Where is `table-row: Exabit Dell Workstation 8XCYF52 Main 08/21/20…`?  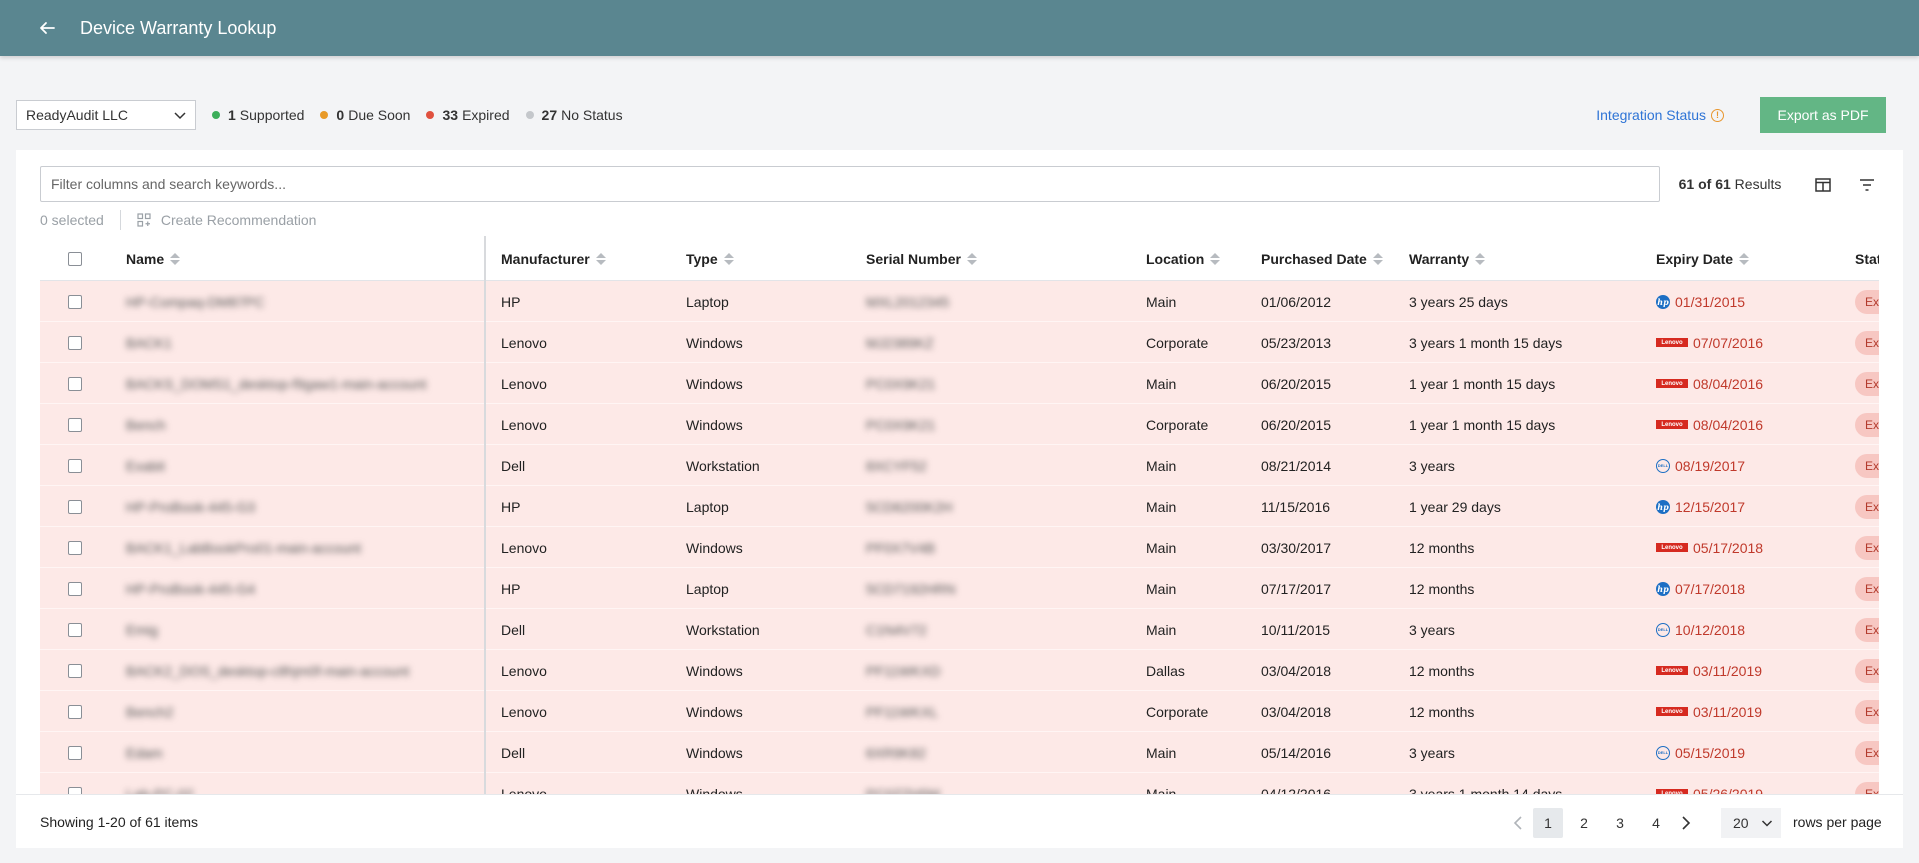 table-row: Exabit Dell Workstation 8XCYF52 Main 08/21/20… is located at coordinates (959, 465).